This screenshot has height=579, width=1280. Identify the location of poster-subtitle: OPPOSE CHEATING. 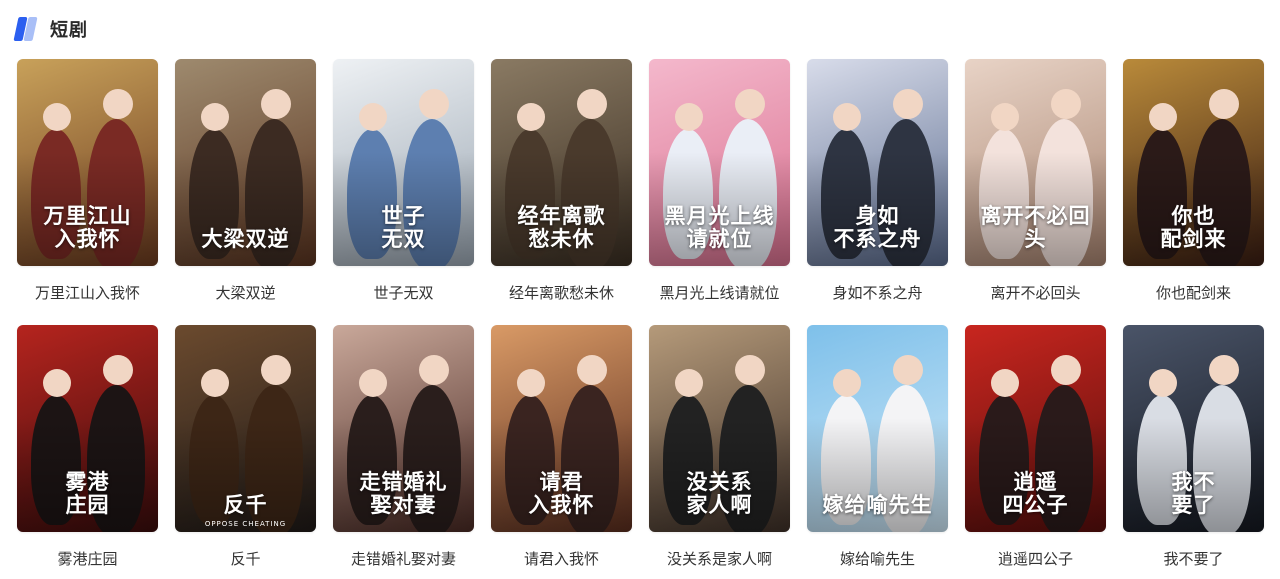
(245, 524).